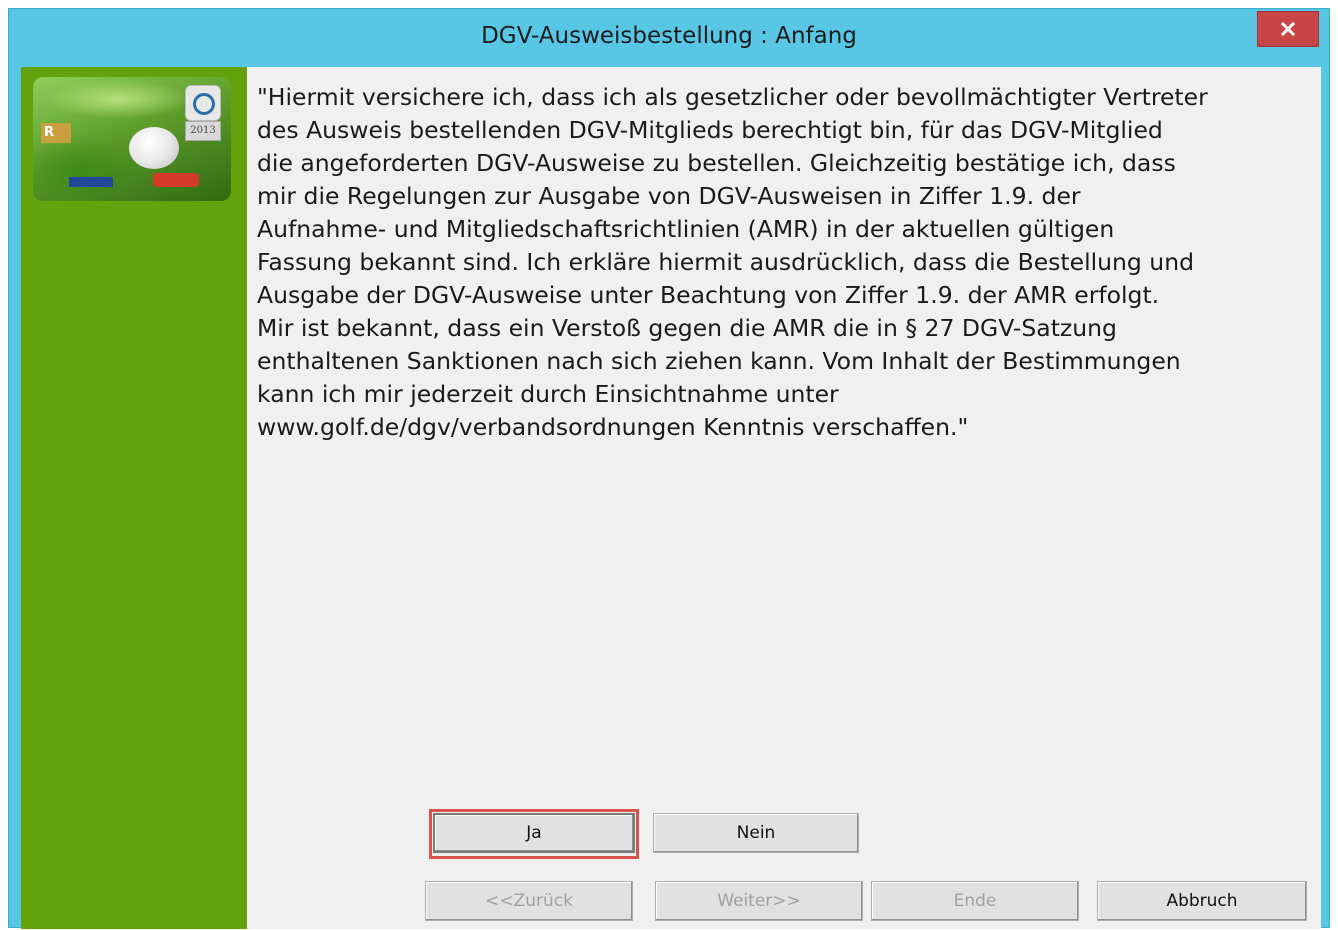 The height and width of the screenshot is (930, 1338). Describe the element at coordinates (91, 182) in the screenshot. I see `sponsor-blue-icon` at that location.